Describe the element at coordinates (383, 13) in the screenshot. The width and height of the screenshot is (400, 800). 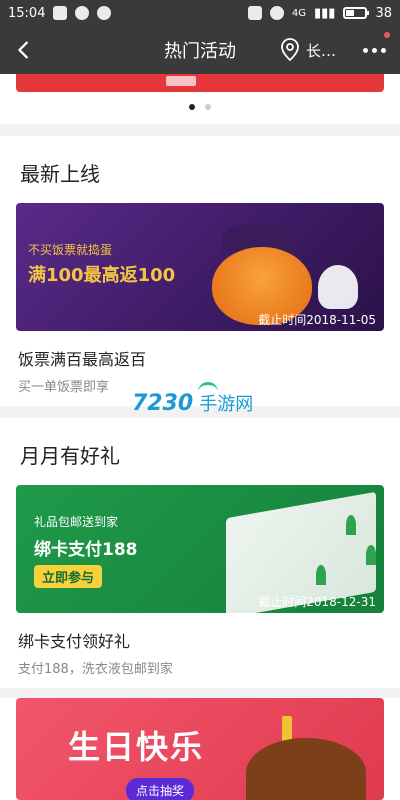
I see `battery-percent: 38` at that location.